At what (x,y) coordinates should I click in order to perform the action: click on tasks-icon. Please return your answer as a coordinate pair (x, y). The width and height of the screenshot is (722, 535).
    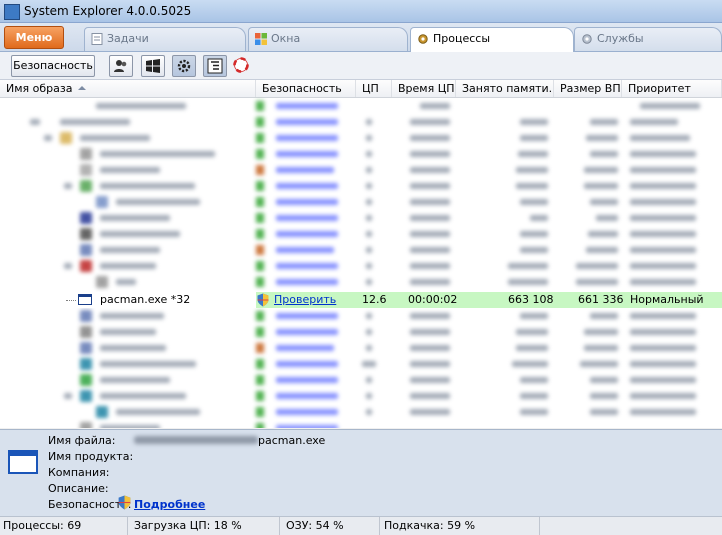
    Looking at the image, I should click on (97, 39).